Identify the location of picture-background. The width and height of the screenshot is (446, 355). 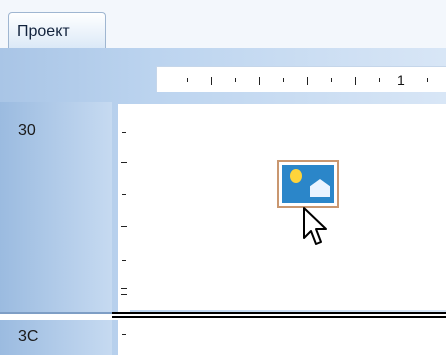
(308, 184).